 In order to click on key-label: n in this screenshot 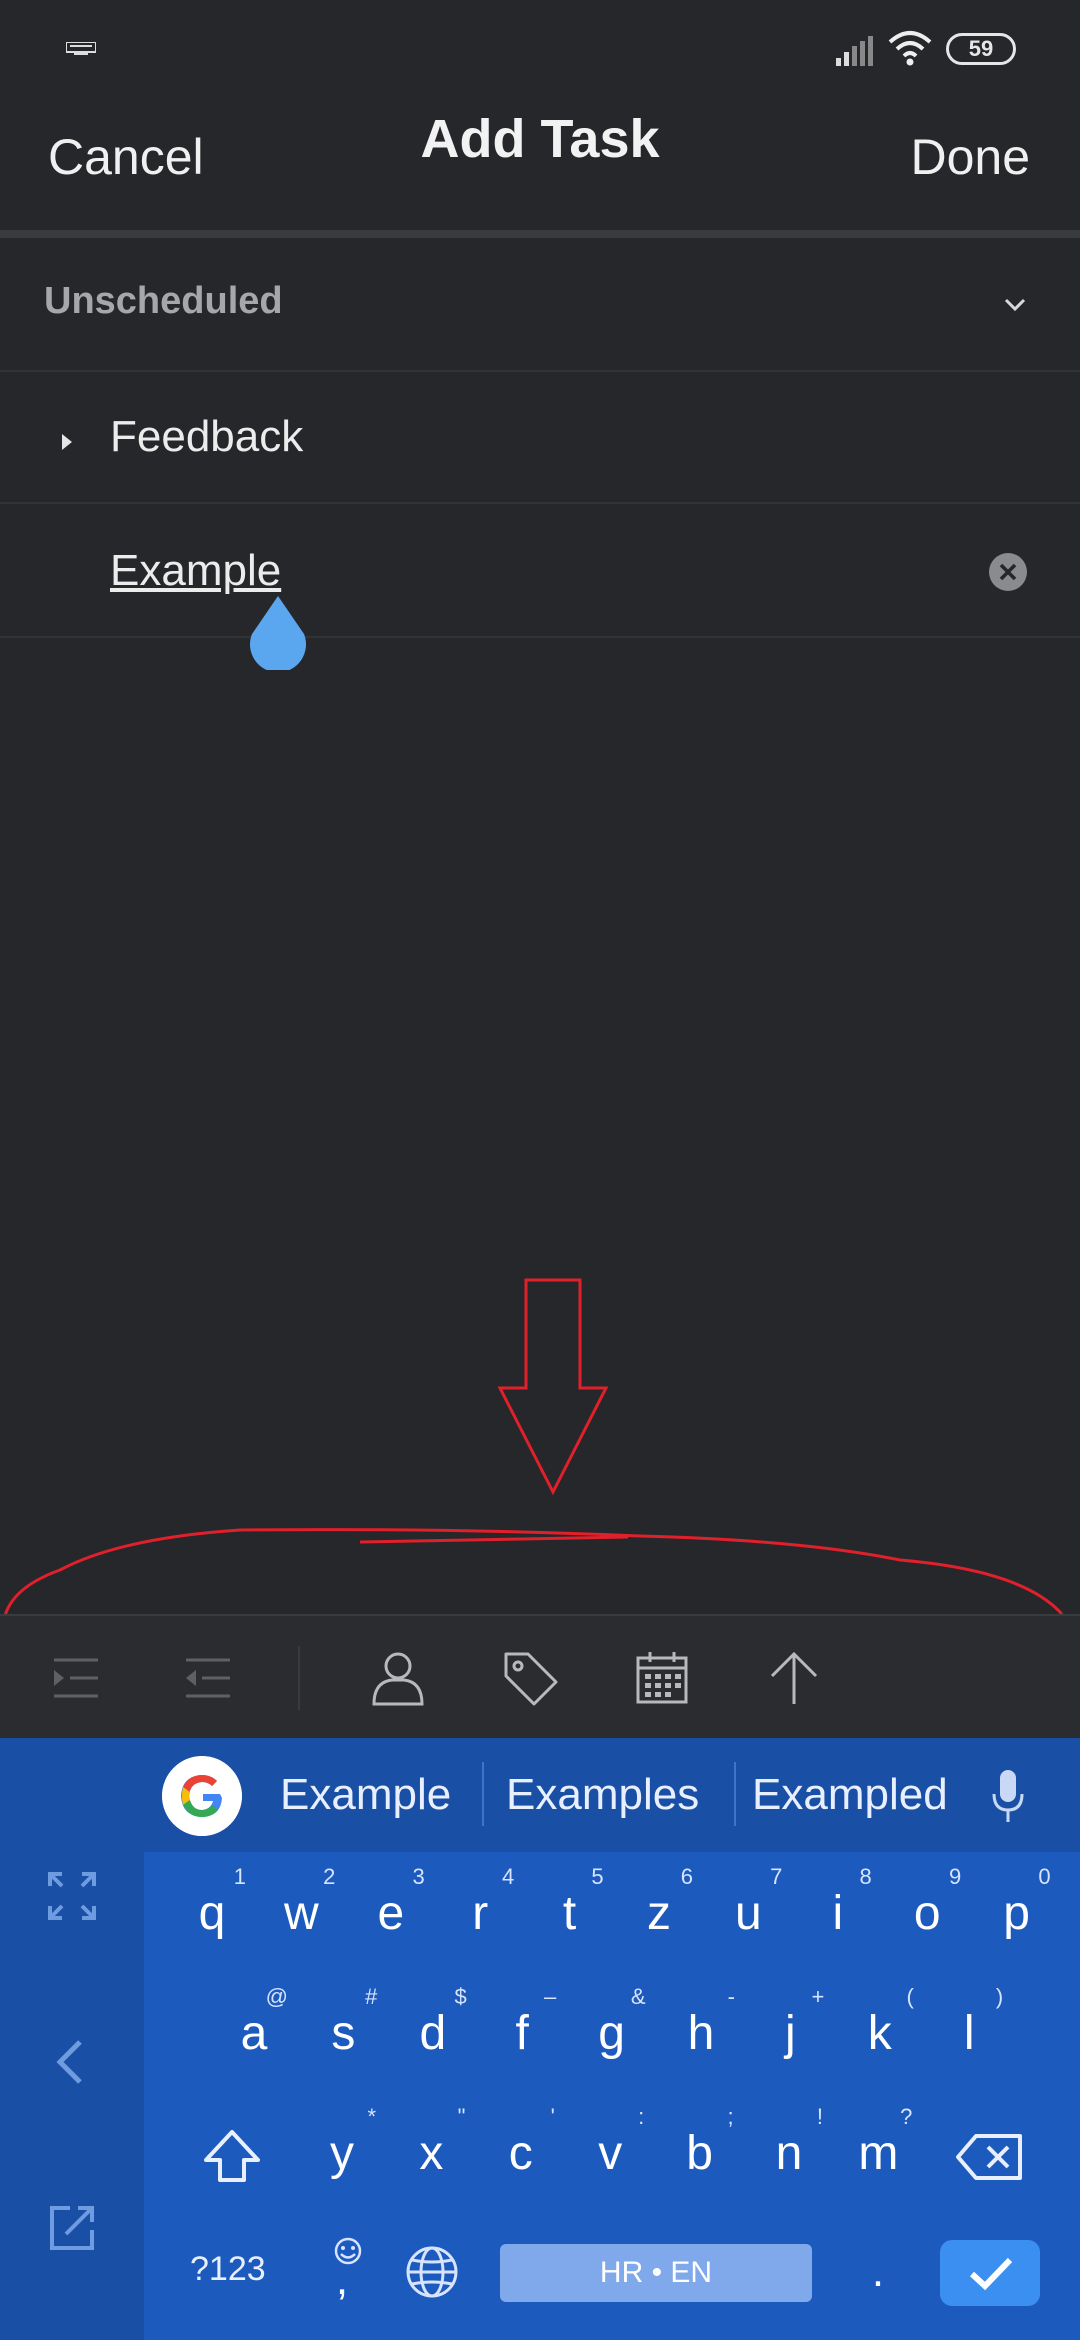, I will do `click(789, 2153)`.